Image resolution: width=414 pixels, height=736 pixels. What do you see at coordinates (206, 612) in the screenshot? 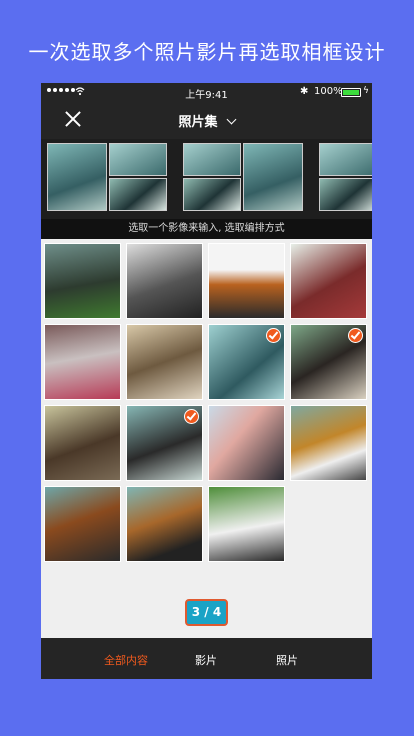
I see `selection-counter: 3 / 4` at bounding box center [206, 612].